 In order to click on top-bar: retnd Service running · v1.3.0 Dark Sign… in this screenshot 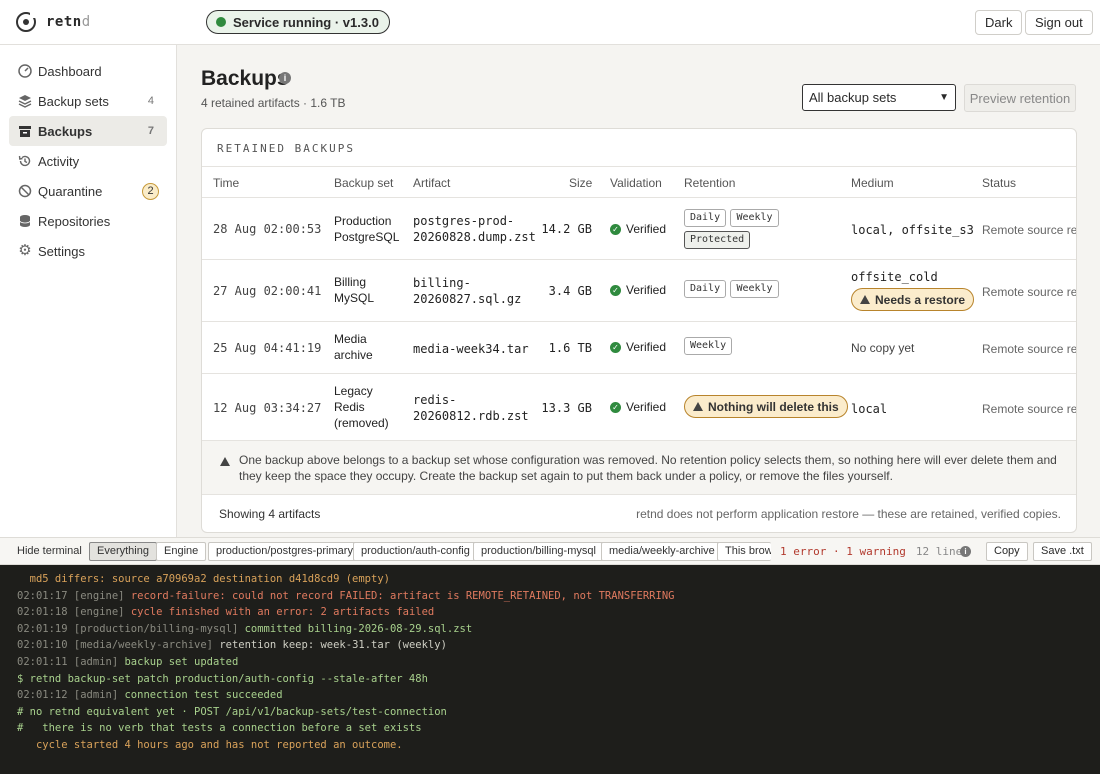, I will do `click(550, 22)`.